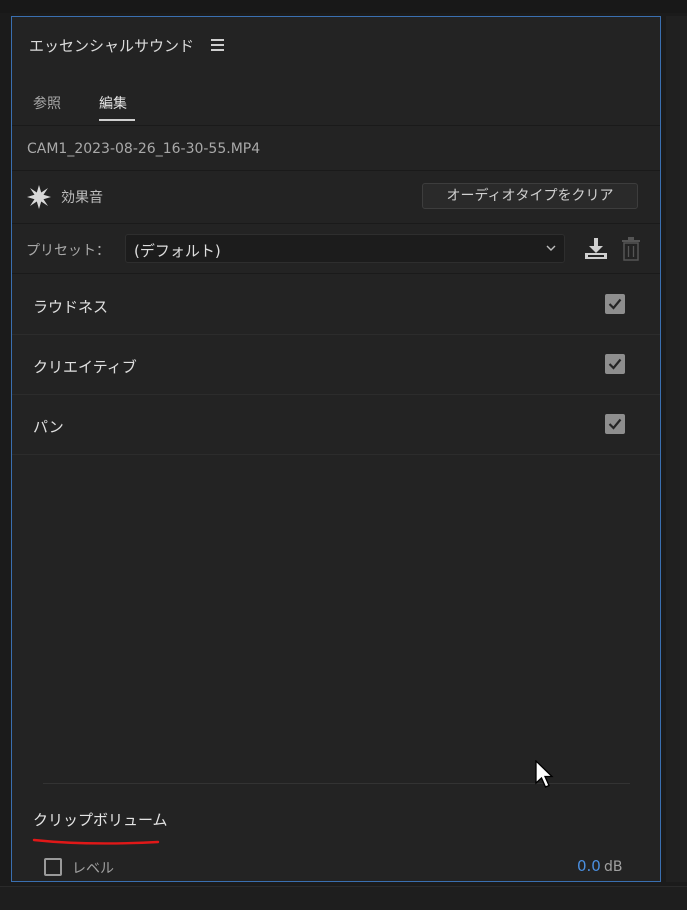  I want to click on hamburger-menu-icon, so click(217, 45).